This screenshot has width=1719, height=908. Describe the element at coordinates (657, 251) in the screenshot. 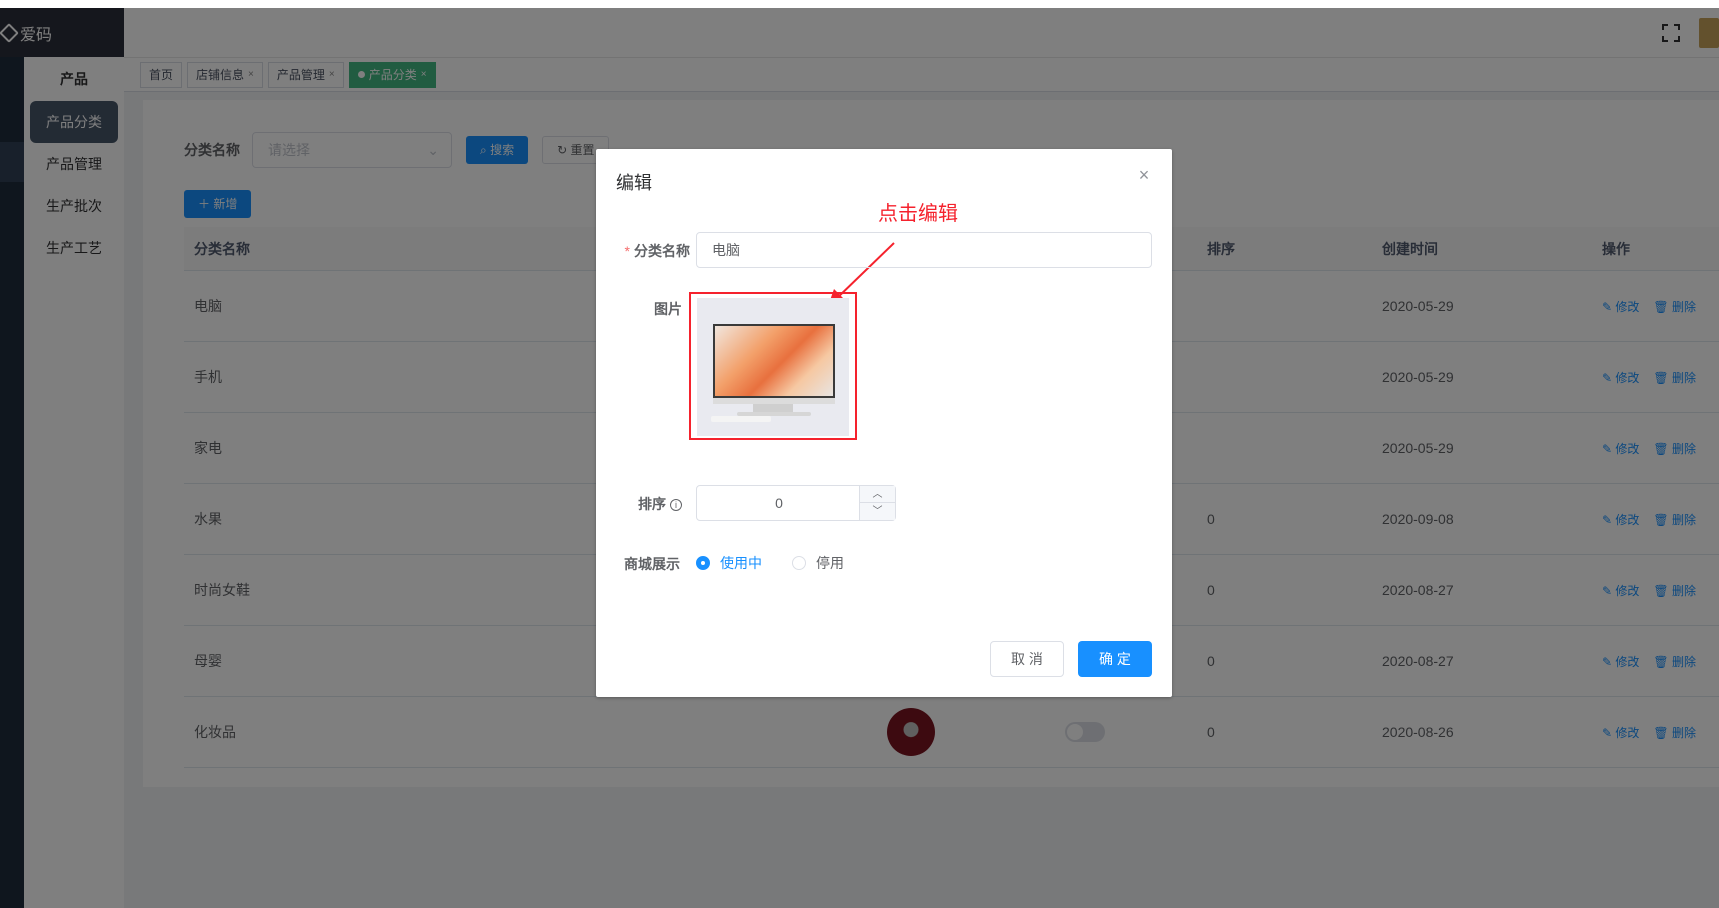

I see `name-label: * 分类名称` at that location.